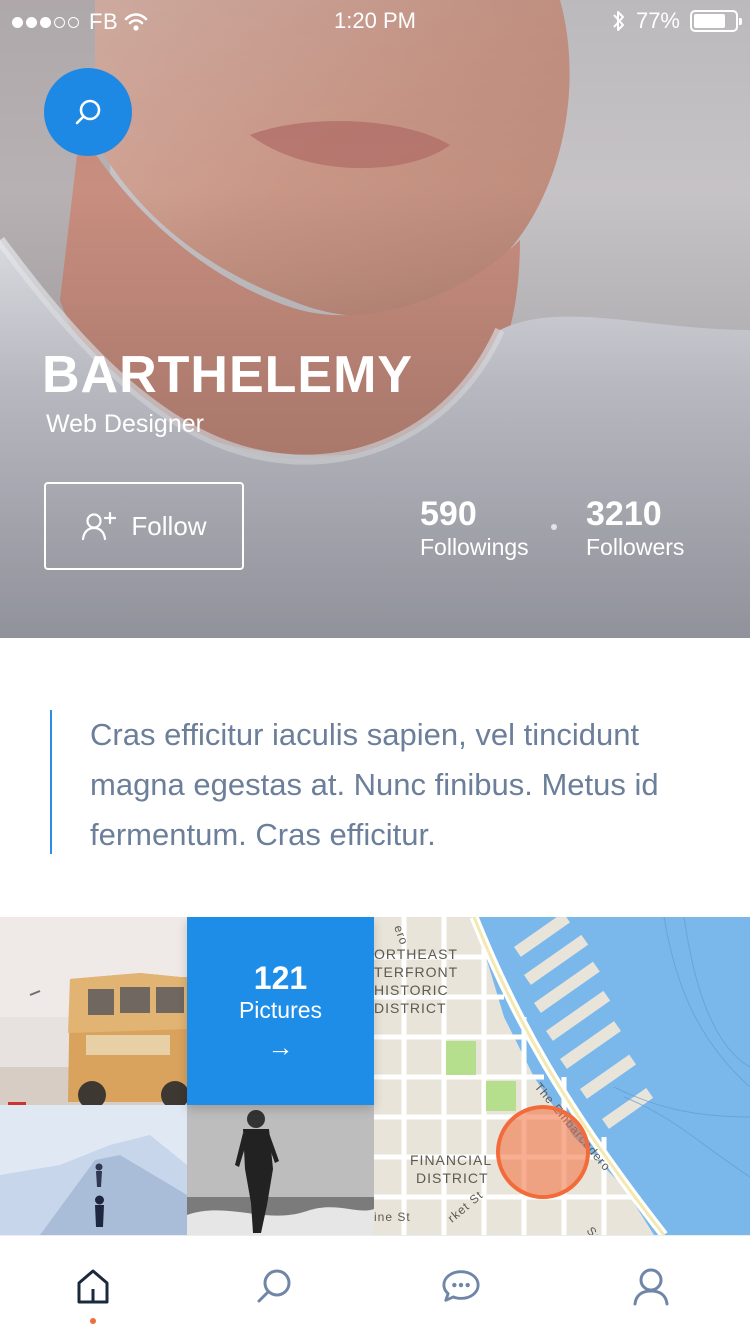 The image size is (750, 1334). Describe the element at coordinates (416, 954) in the screenshot. I see `map-label: ORTHEAST` at that location.